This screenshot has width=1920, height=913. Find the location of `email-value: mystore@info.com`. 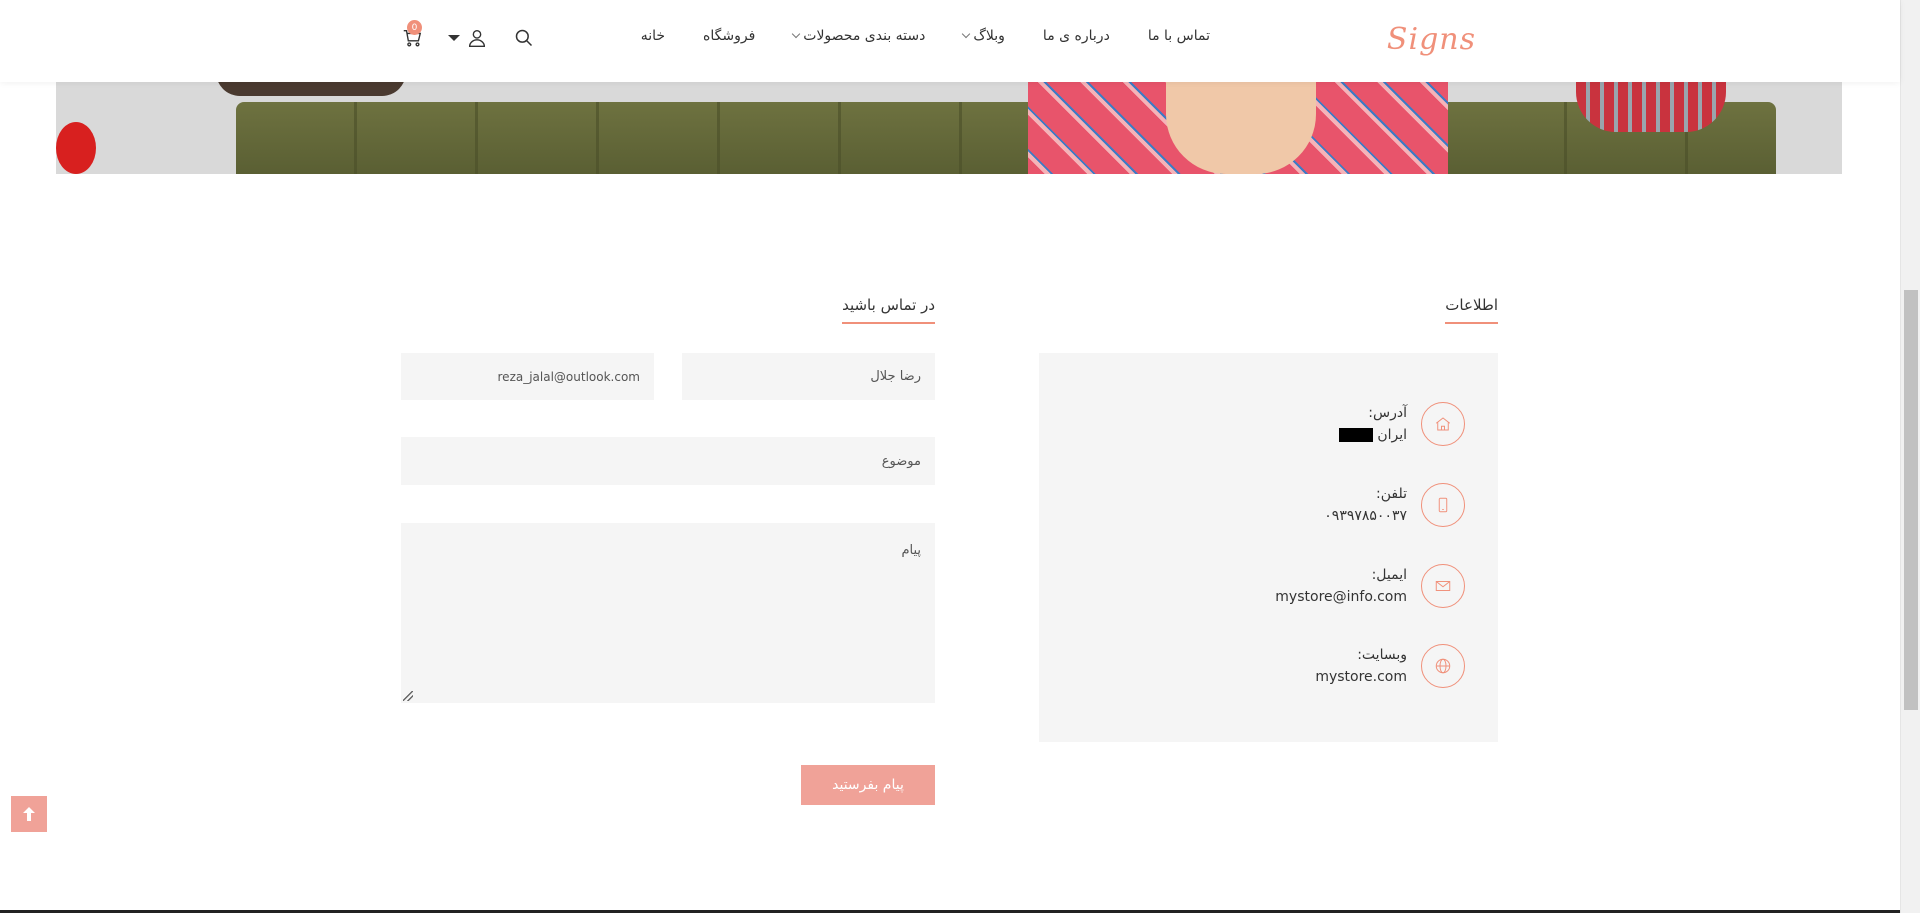

email-value: mystore@info.com is located at coordinates (1341, 597).